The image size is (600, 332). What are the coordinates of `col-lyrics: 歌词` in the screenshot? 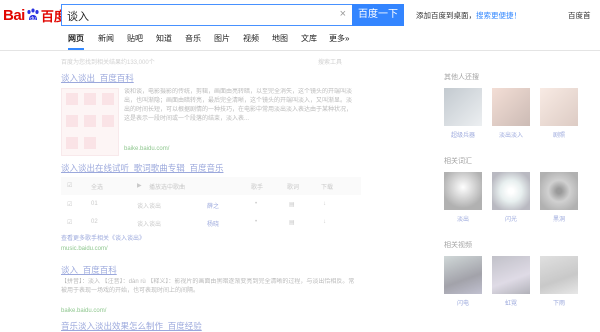 It's located at (293, 188).